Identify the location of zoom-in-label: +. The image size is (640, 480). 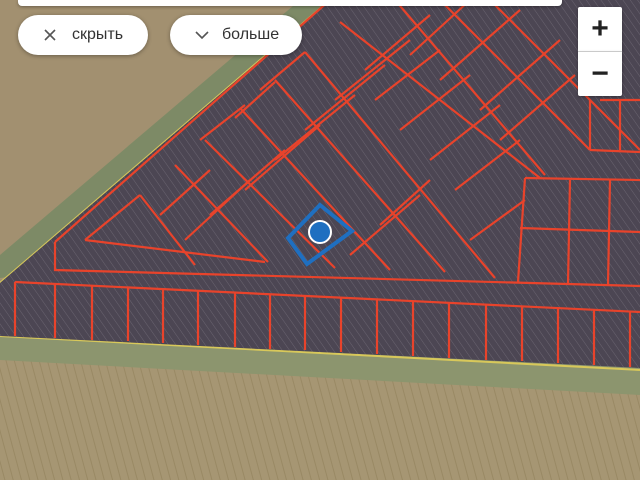
(600, 28).